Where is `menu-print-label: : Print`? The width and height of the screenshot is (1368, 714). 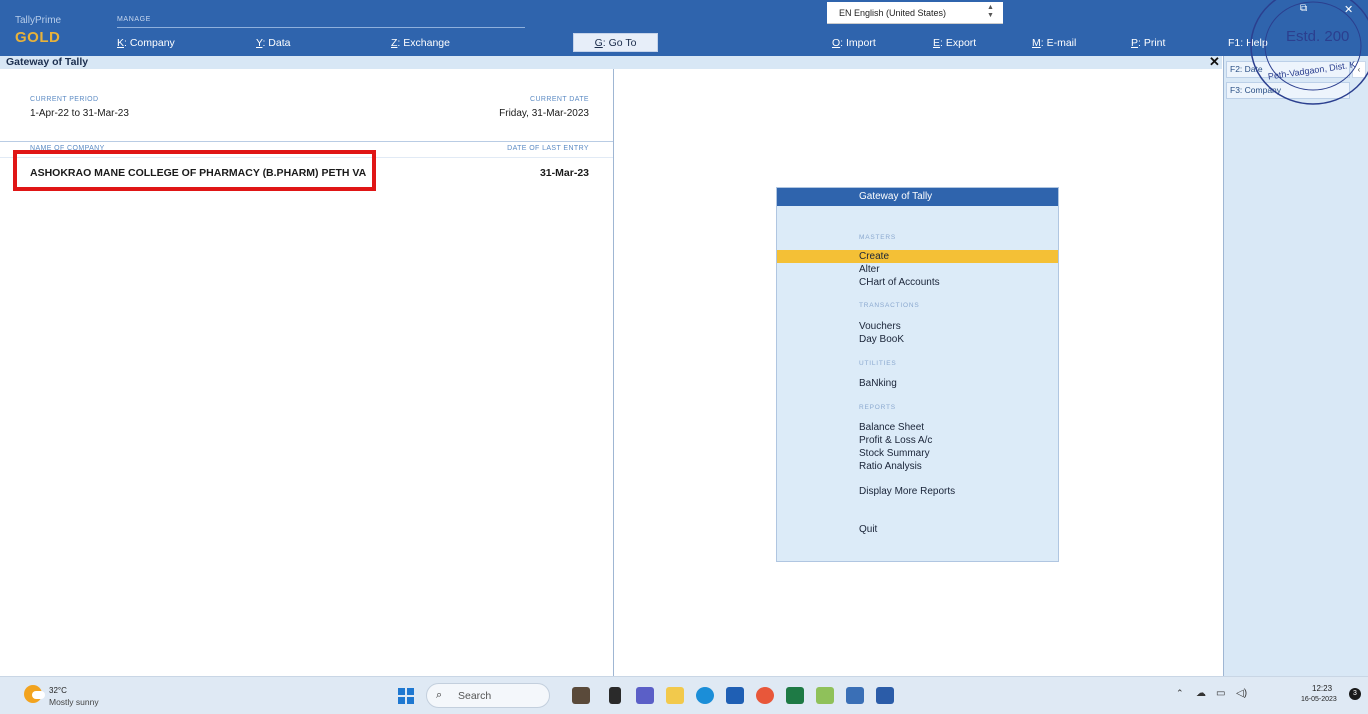
menu-print-label: : Print is located at coordinates (1152, 43).